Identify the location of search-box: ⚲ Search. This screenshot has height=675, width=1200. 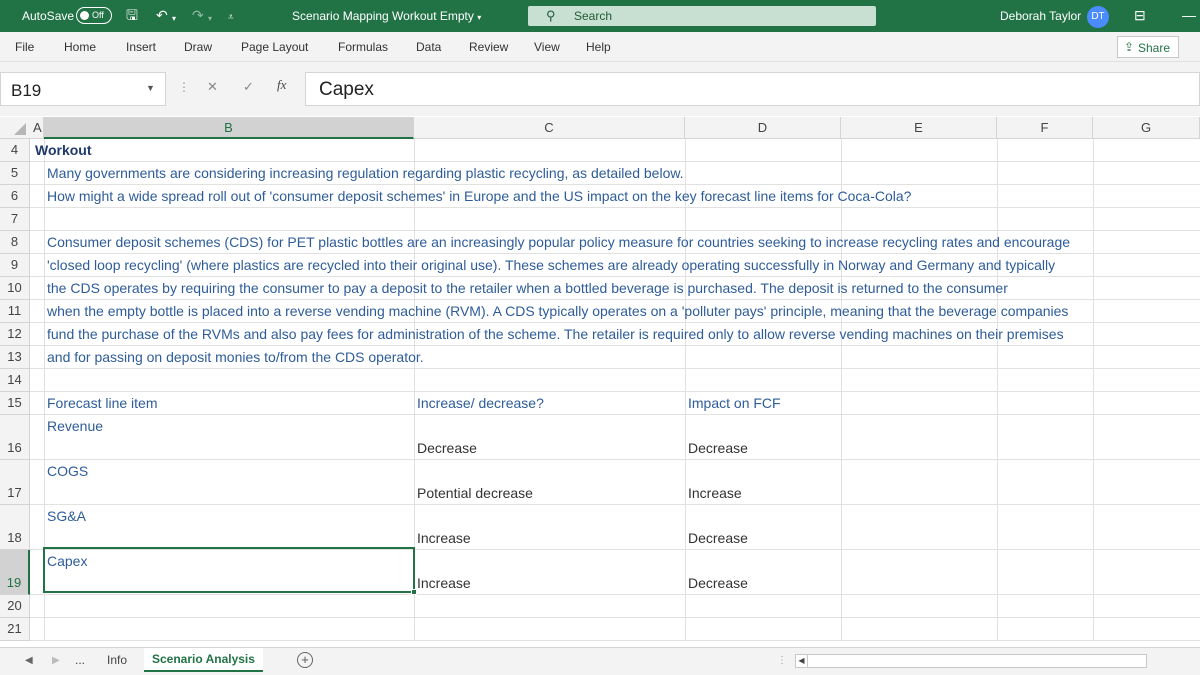
(702, 16).